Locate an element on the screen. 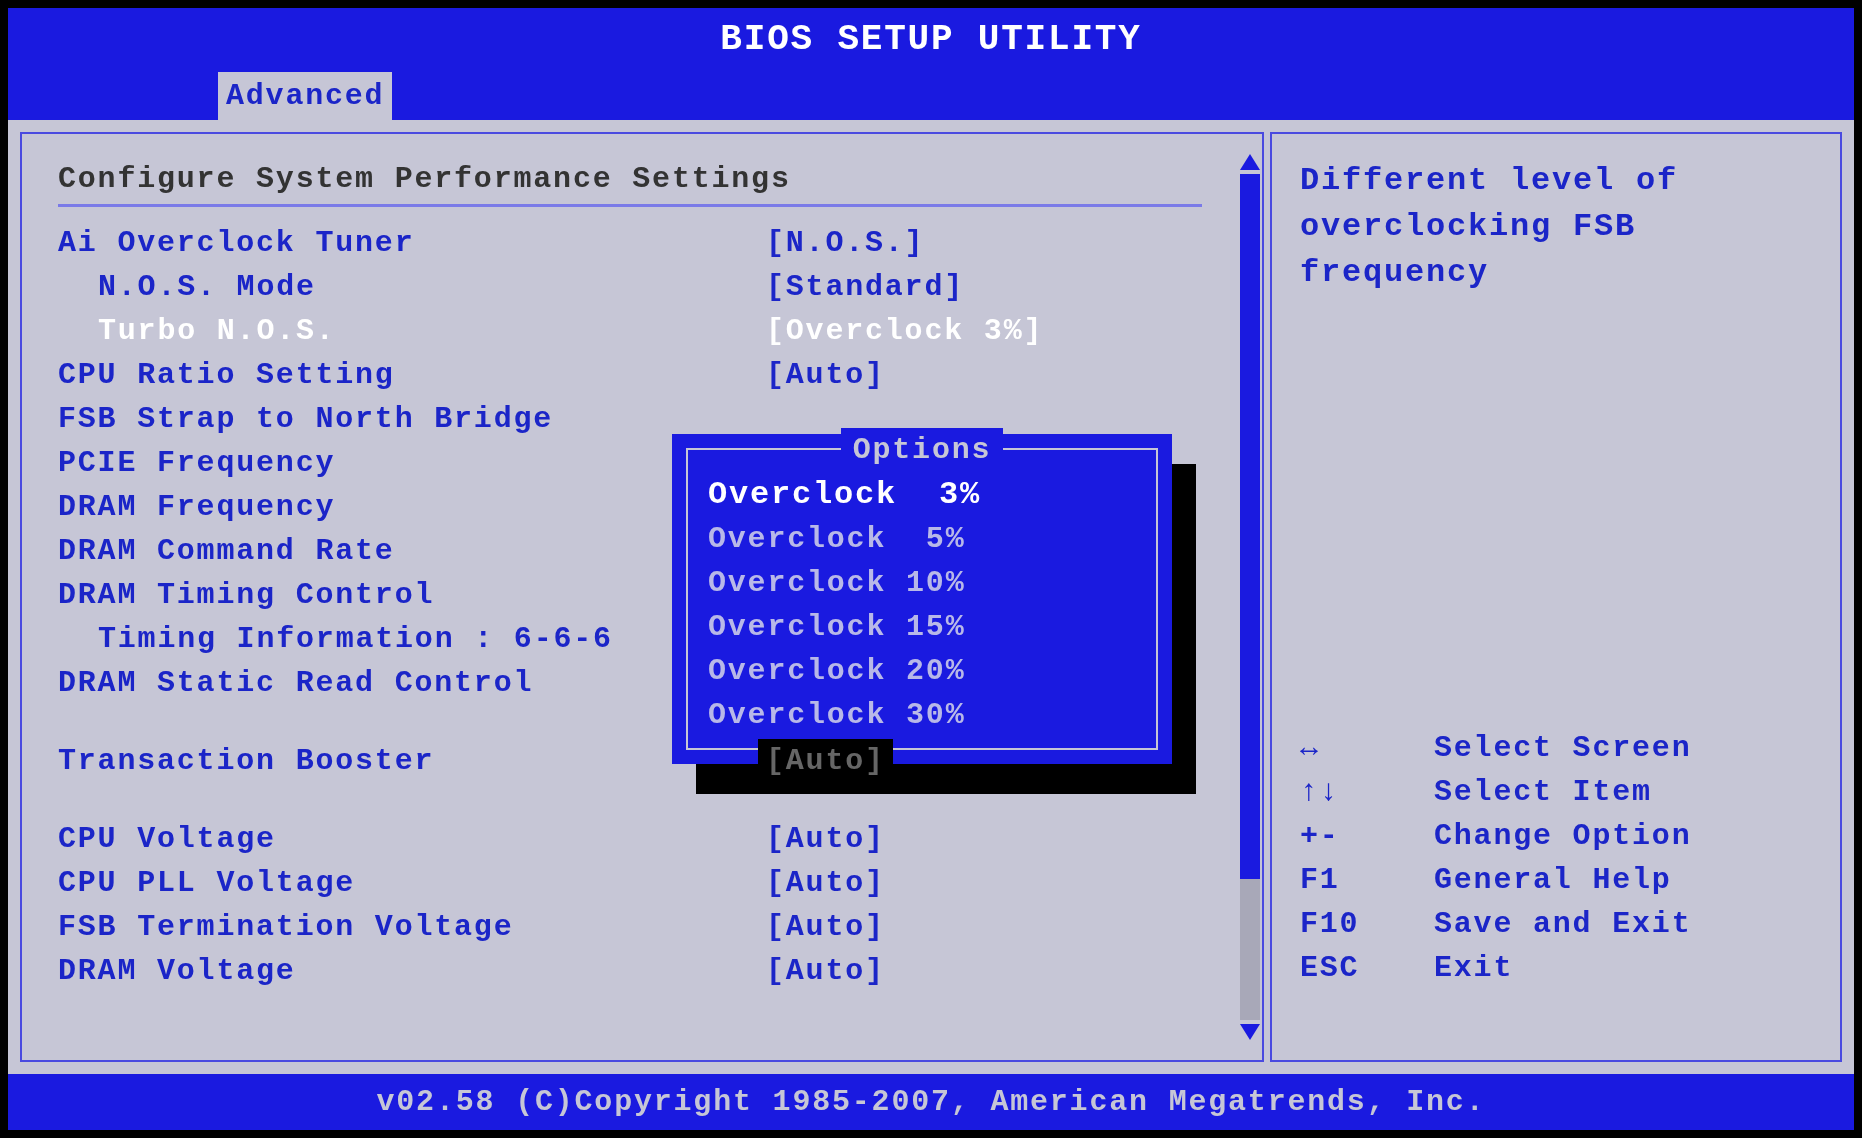  scroll-track is located at coordinates (1250, 597).